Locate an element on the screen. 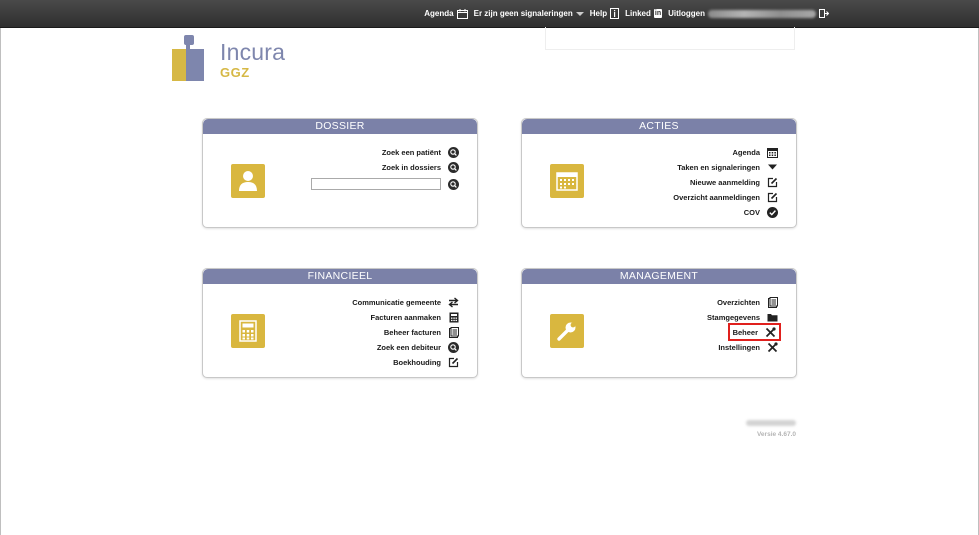 This screenshot has width=979, height=535. zoek-debiteur-item: Zoek een debiteur is located at coordinates (418, 347).